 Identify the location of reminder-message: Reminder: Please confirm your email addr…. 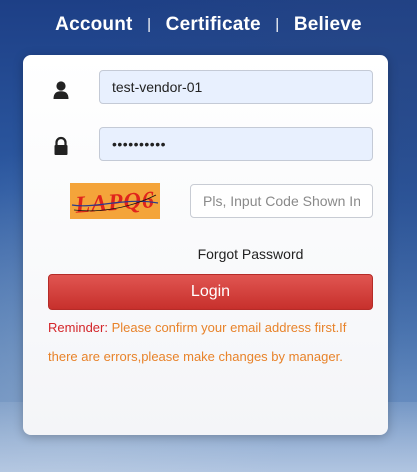
(210, 342).